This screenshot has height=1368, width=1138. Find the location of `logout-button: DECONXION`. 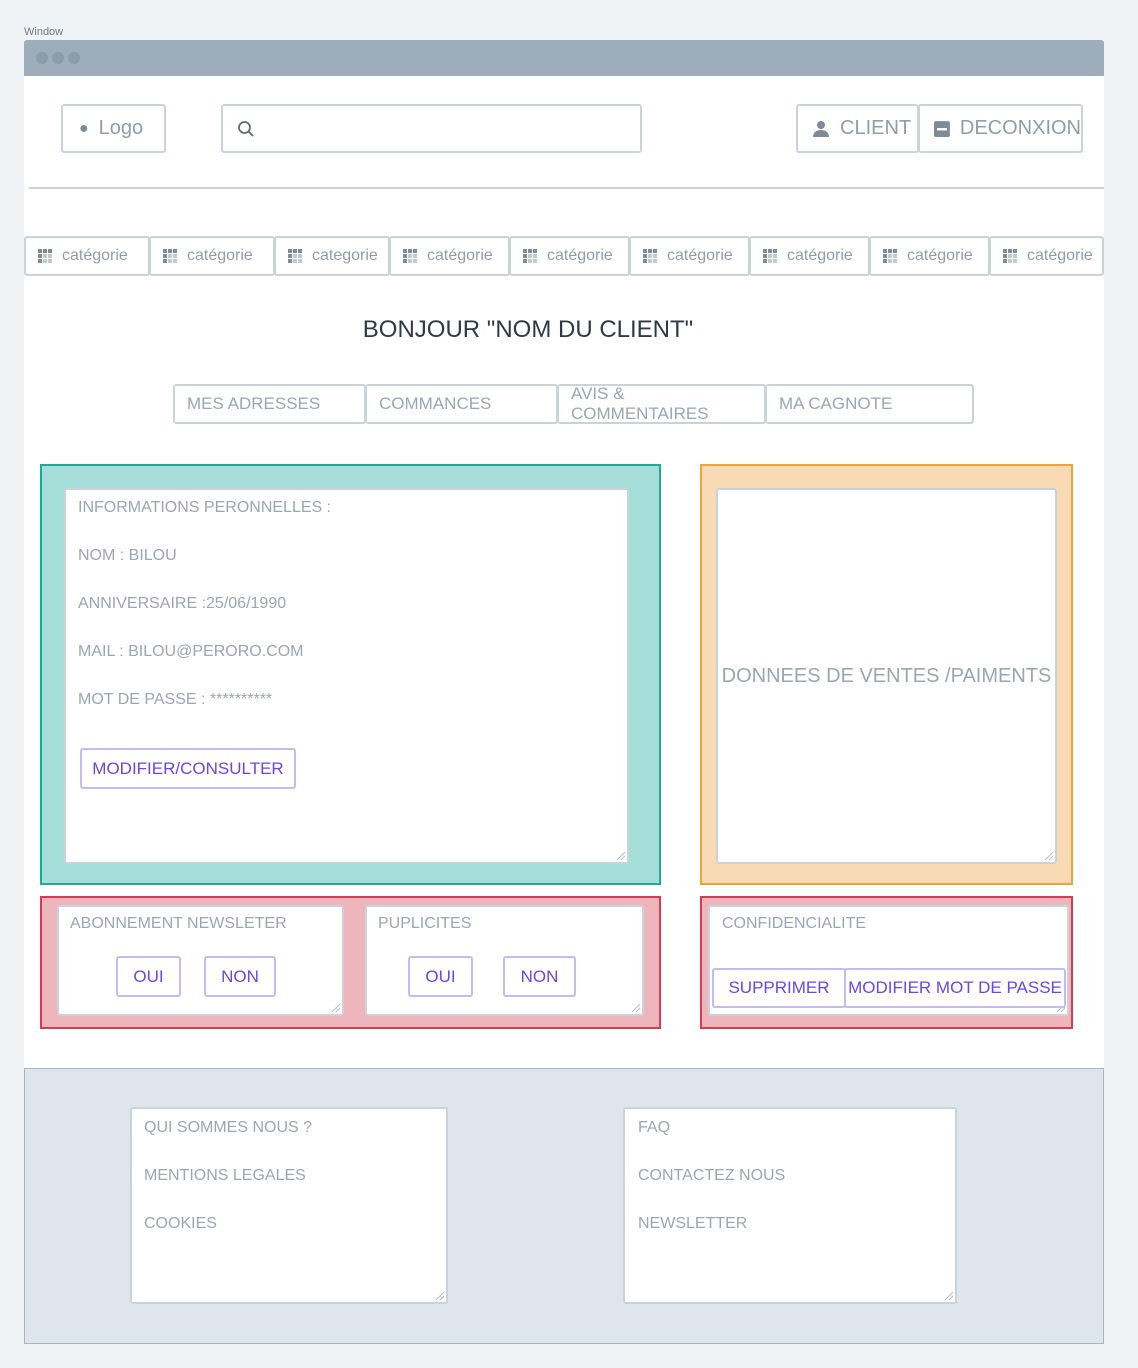

logout-button: DECONXION is located at coordinates (1000, 128).